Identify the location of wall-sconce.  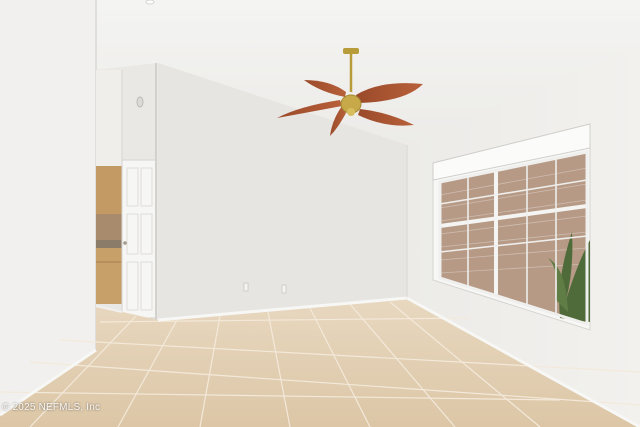
(140, 102).